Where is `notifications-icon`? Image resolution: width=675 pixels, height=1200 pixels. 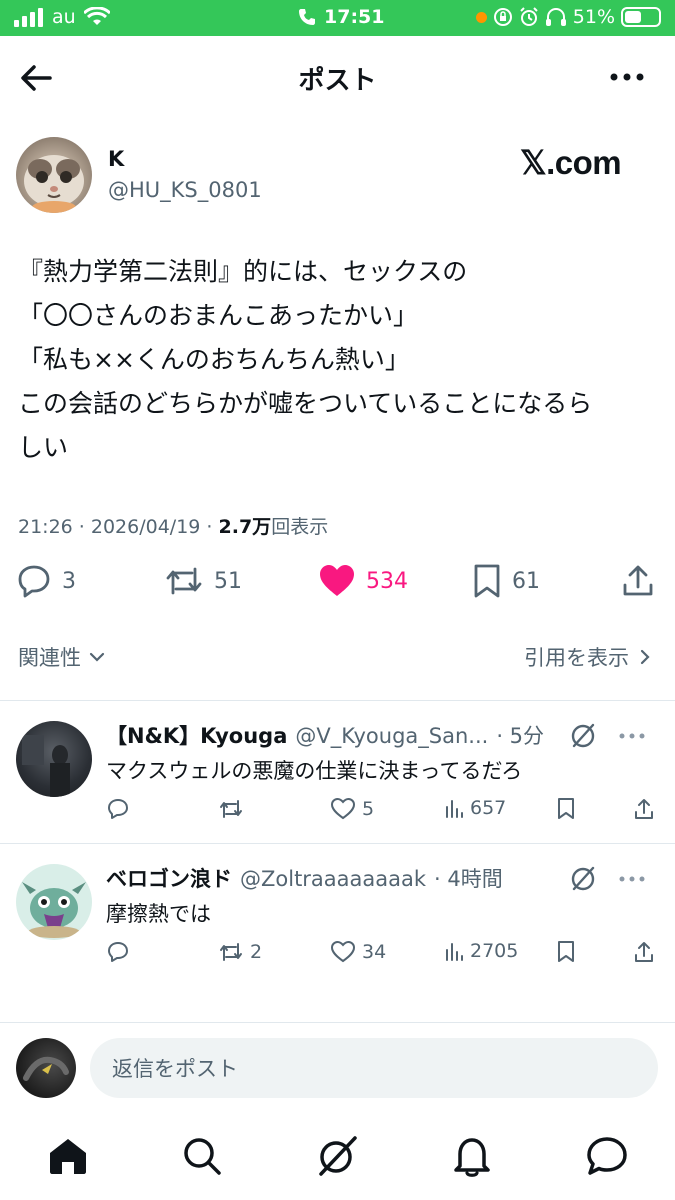
notifications-icon is located at coordinates (472, 1157).